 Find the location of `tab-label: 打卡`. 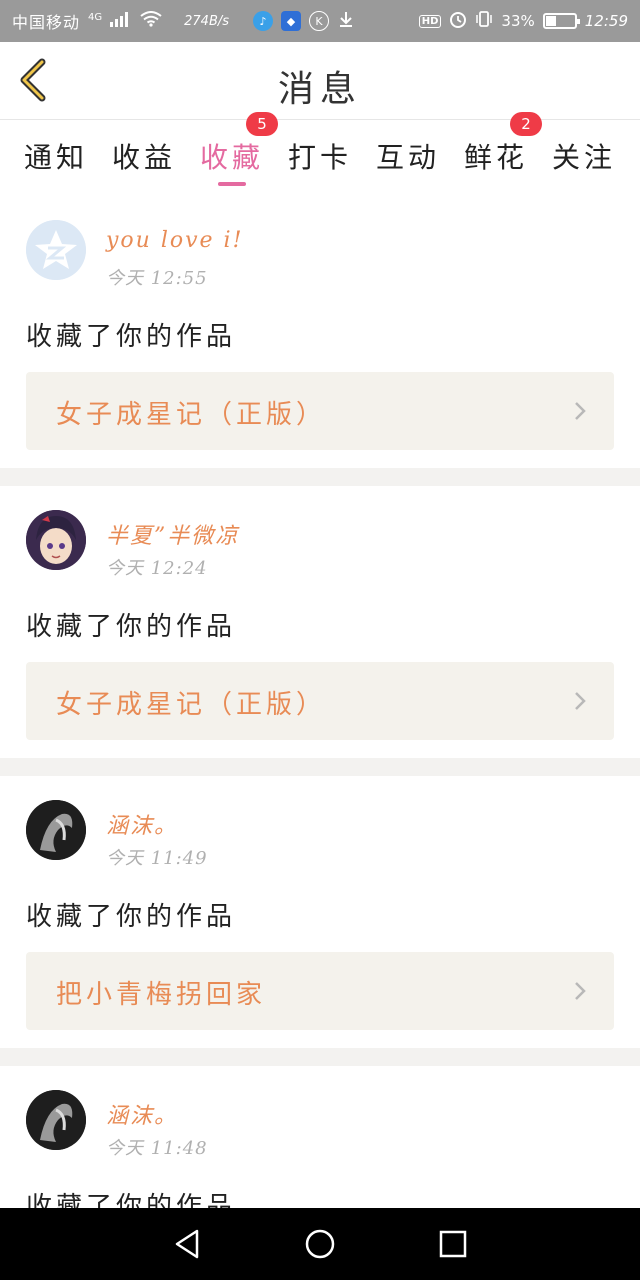

tab-label: 打卡 is located at coordinates (319, 157).